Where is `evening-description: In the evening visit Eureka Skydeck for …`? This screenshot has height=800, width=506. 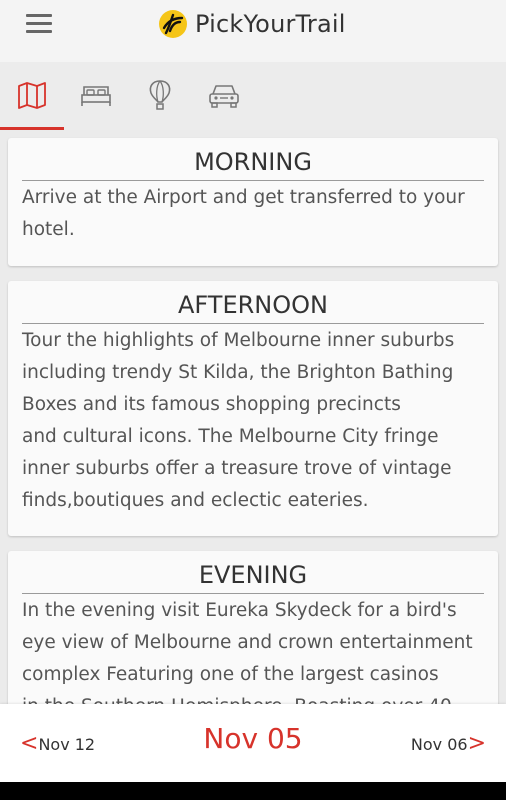
evening-description: In the evening visit Eureka Skydeck for … is located at coordinates (247, 652).